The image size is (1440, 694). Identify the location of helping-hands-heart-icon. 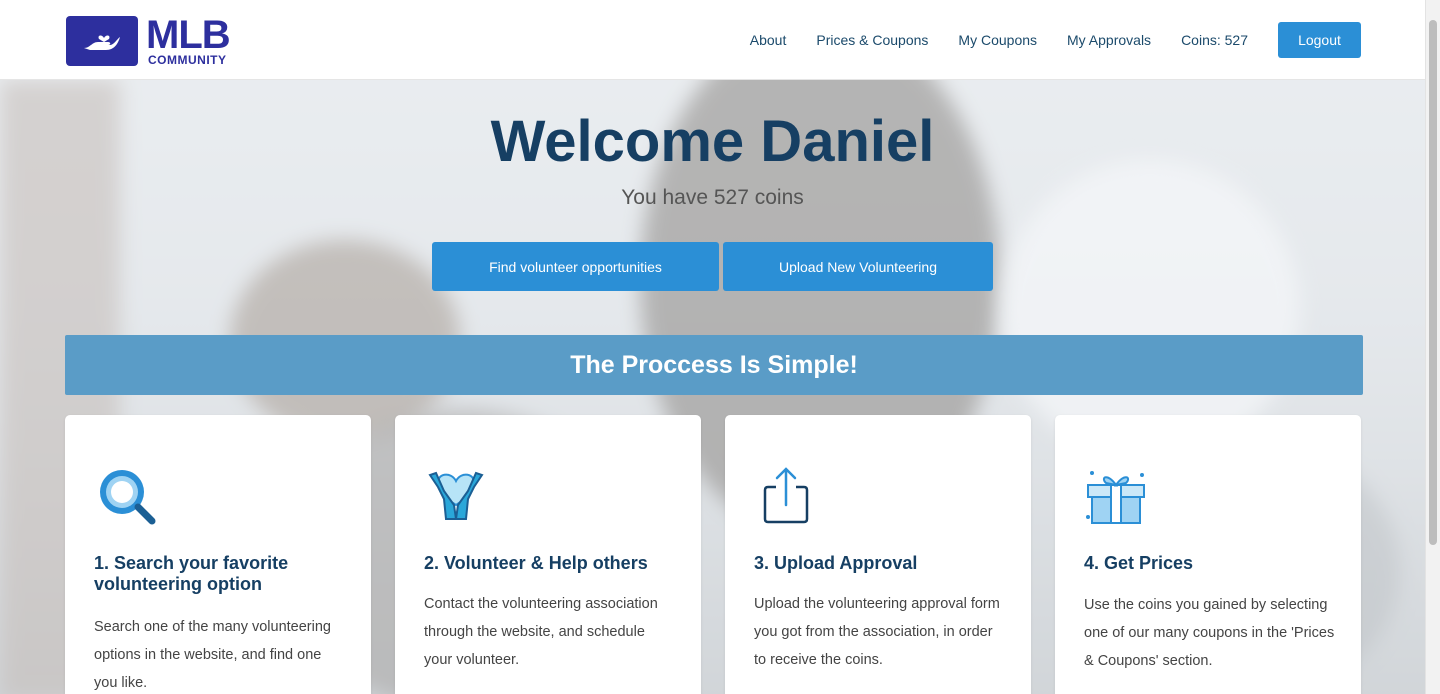
(456, 497).